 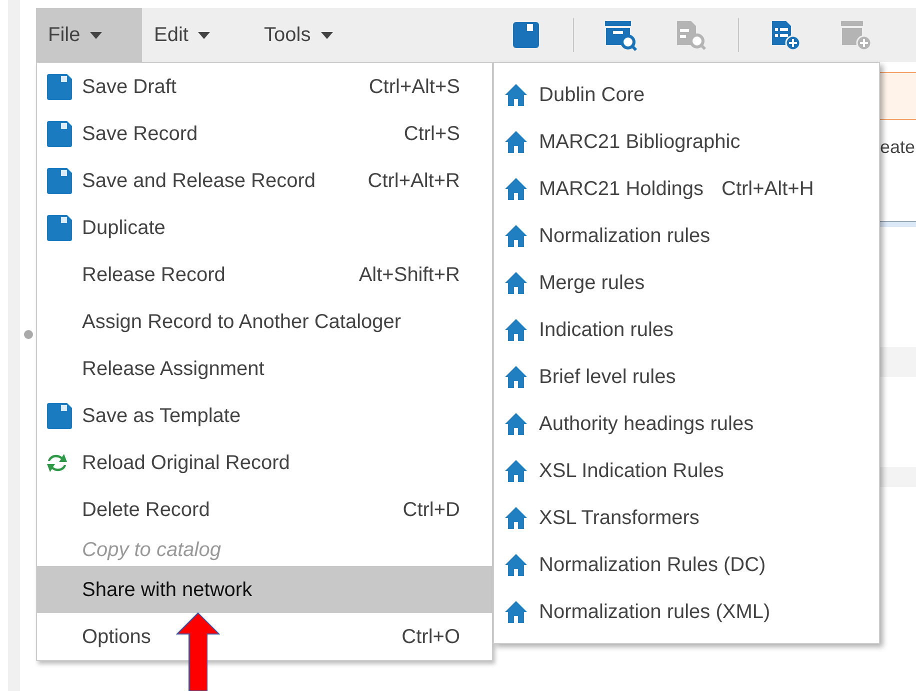 I want to click on menu-item: Normalization rules (XML), so click(x=686, y=611).